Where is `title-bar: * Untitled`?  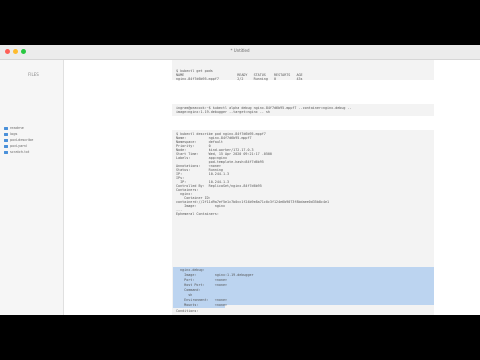
title-bar: * Untitled is located at coordinates (240, 52).